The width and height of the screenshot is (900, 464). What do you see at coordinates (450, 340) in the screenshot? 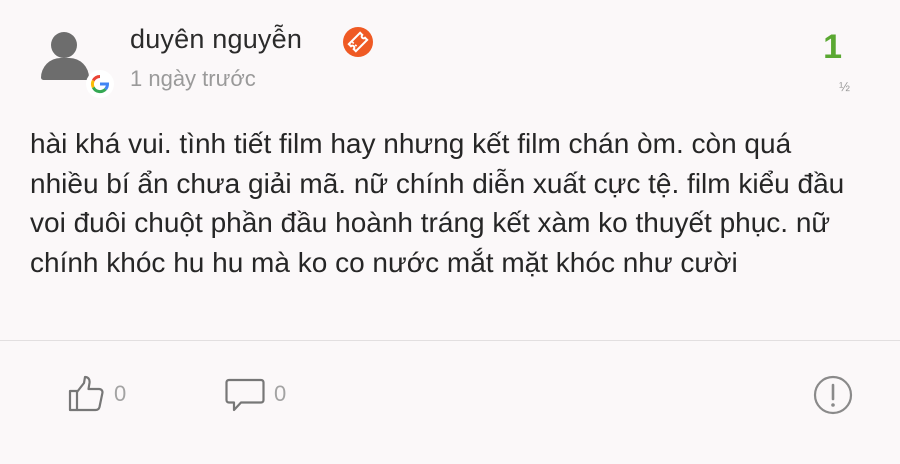
I see `divider` at bounding box center [450, 340].